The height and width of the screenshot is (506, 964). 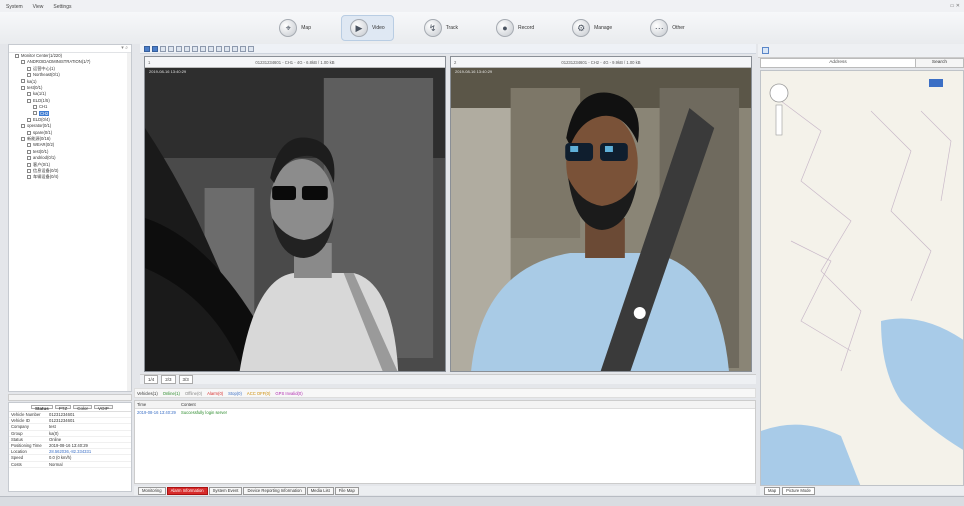 What do you see at coordinates (320, 490) in the screenshot?
I see `bottom-tab: Media List` at bounding box center [320, 490].